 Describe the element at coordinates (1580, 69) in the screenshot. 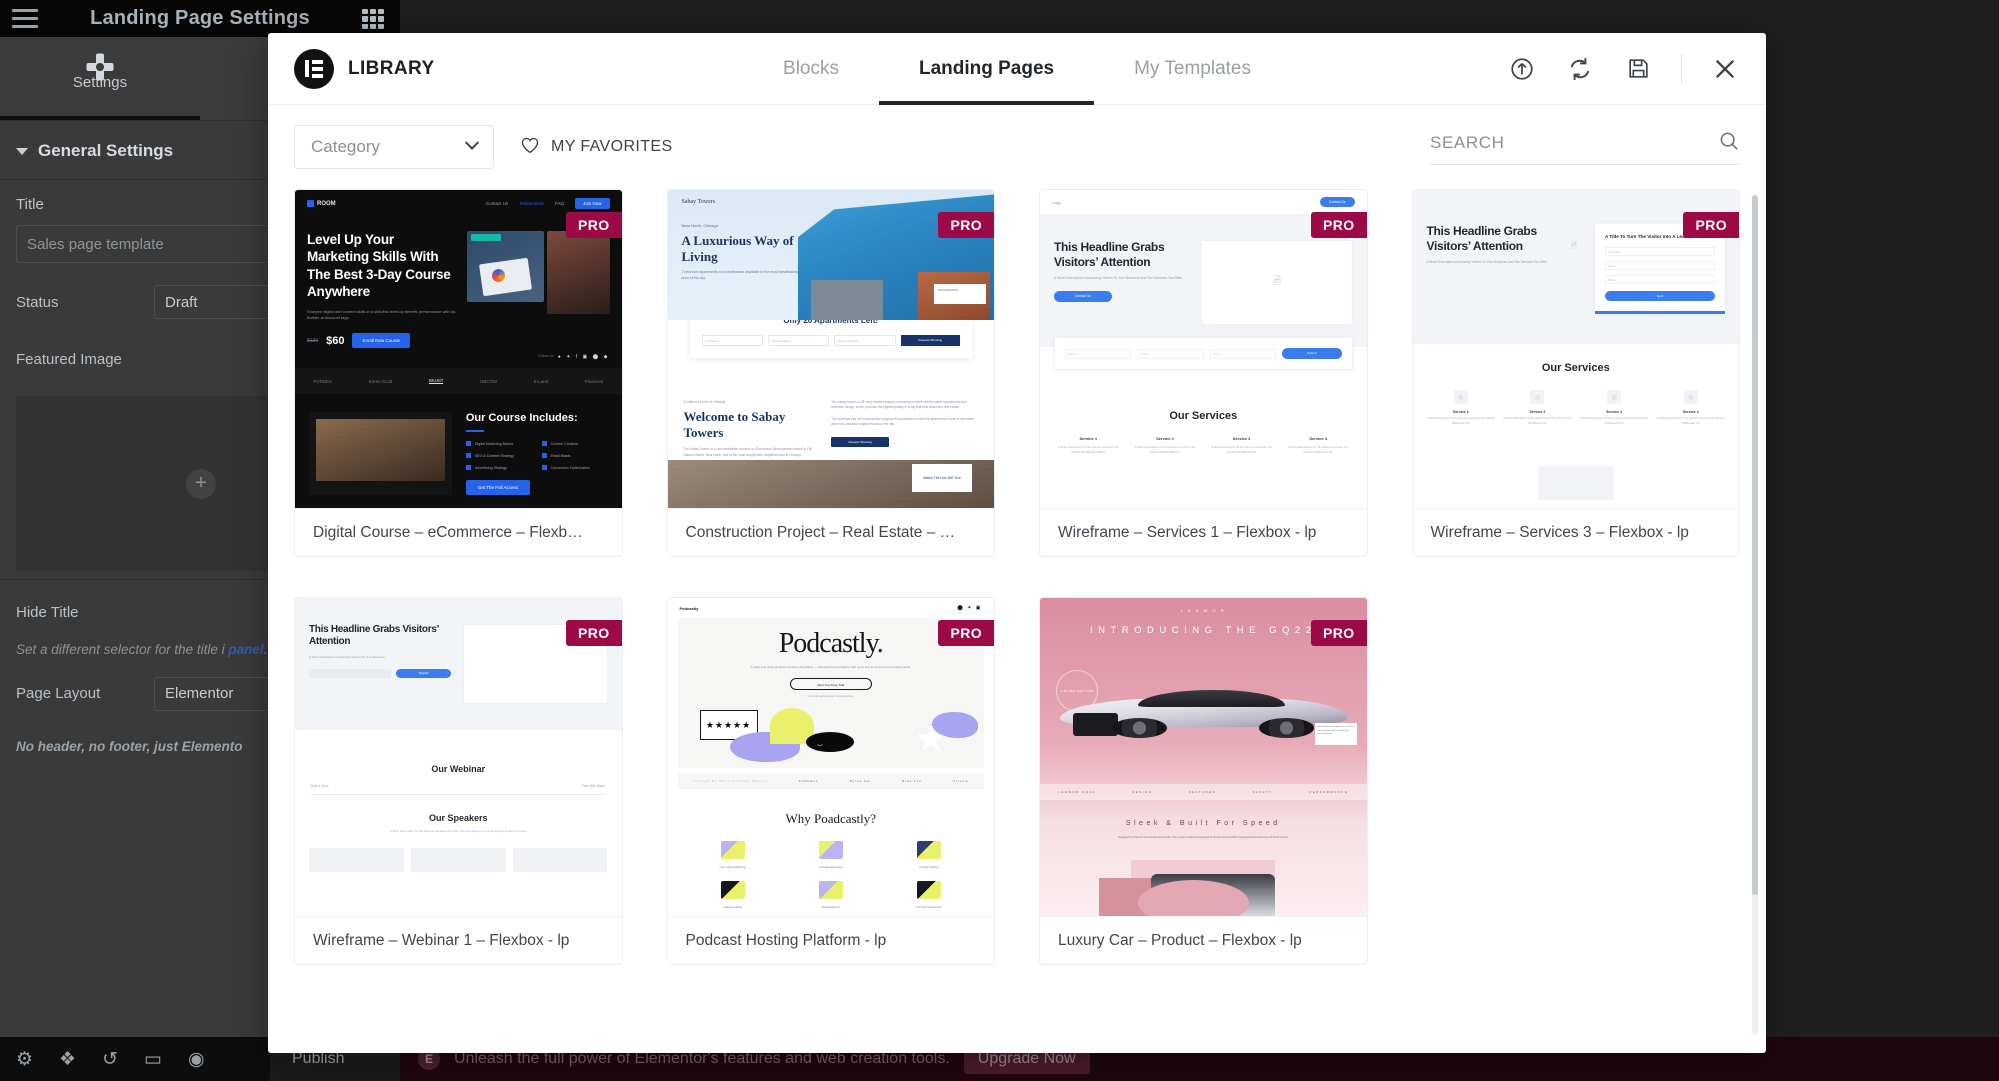

I see `sync-library-icon` at that location.